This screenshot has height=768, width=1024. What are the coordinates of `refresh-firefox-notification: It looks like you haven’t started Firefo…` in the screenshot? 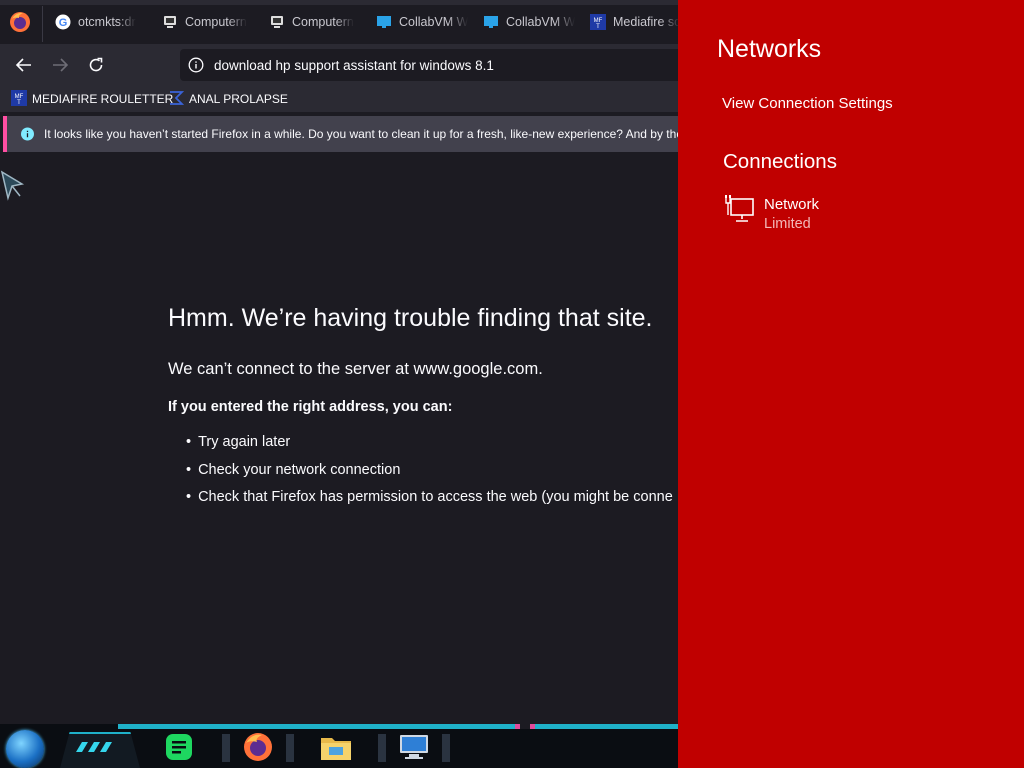 It's located at (340, 134).